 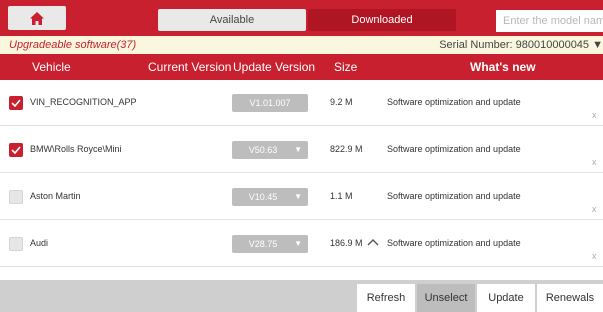 I want to click on tab-available: Available, so click(x=232, y=20).